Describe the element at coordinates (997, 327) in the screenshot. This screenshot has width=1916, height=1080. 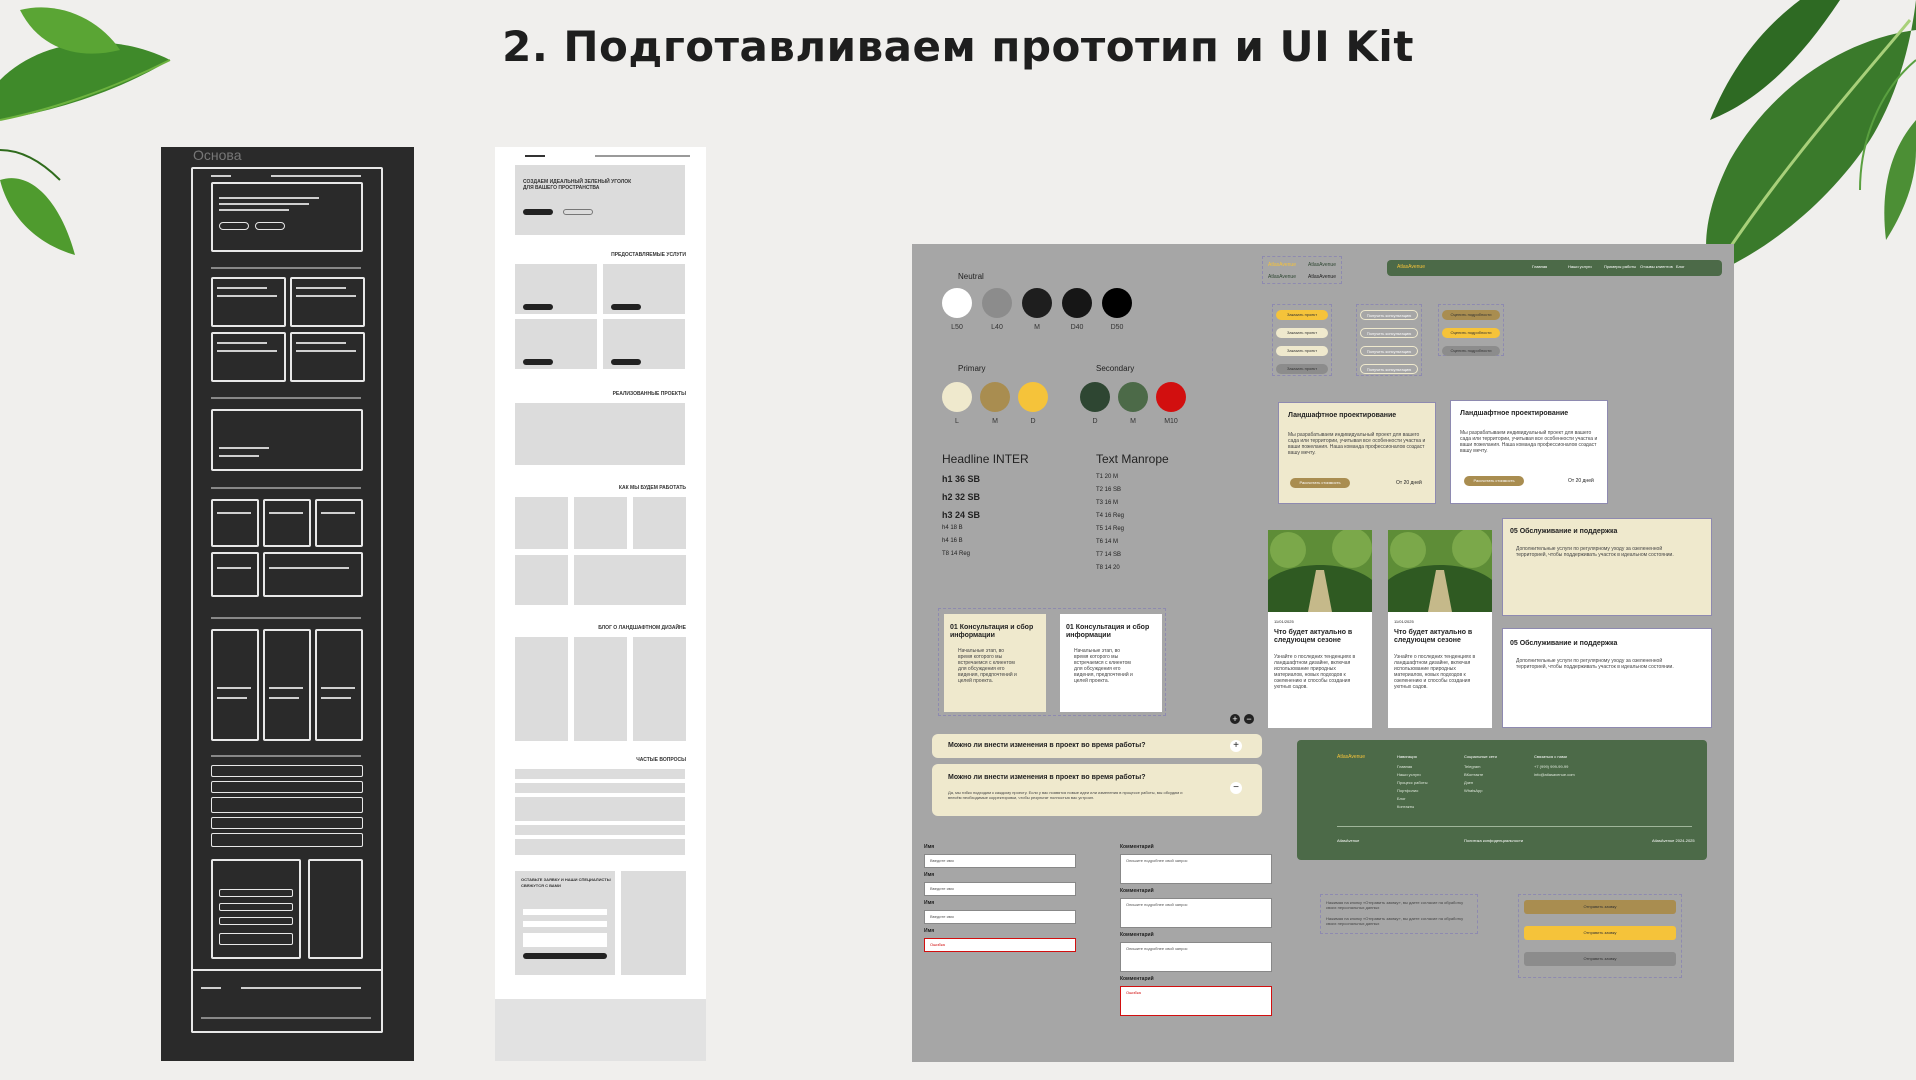
I see `swatch-name: L40` at that location.